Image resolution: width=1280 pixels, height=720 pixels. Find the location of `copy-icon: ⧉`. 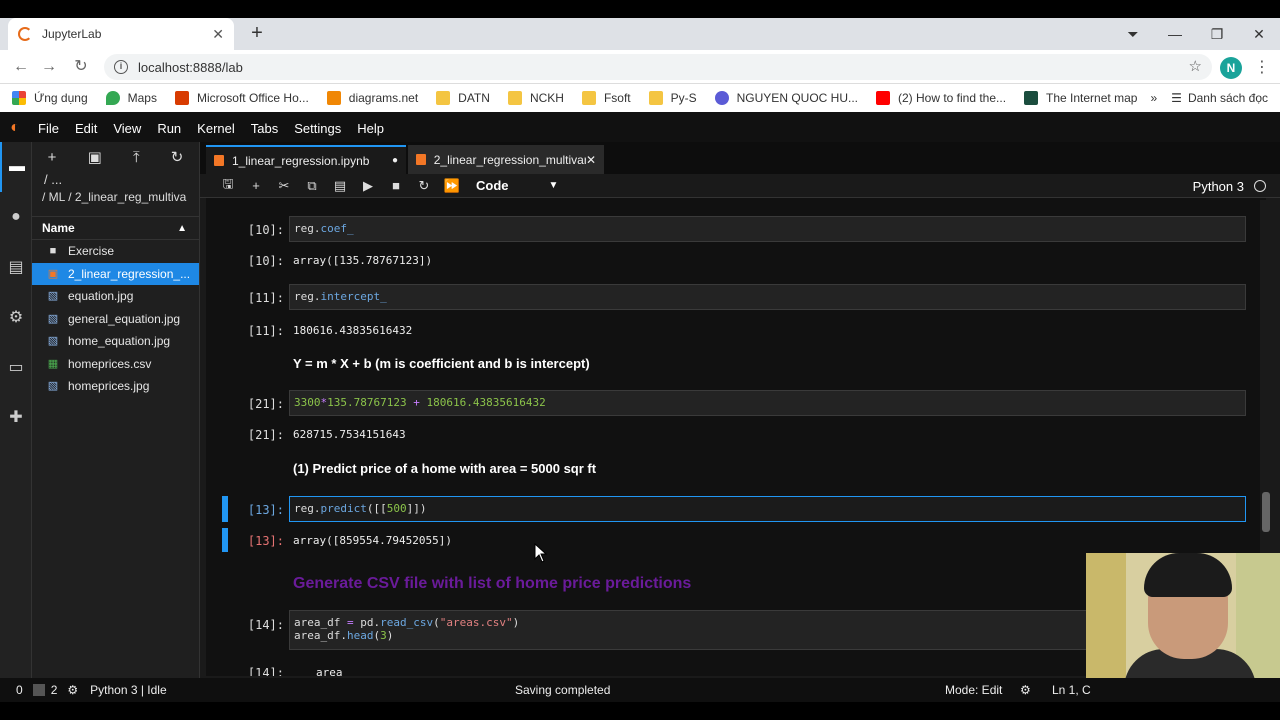

copy-icon: ⧉ is located at coordinates (312, 186).